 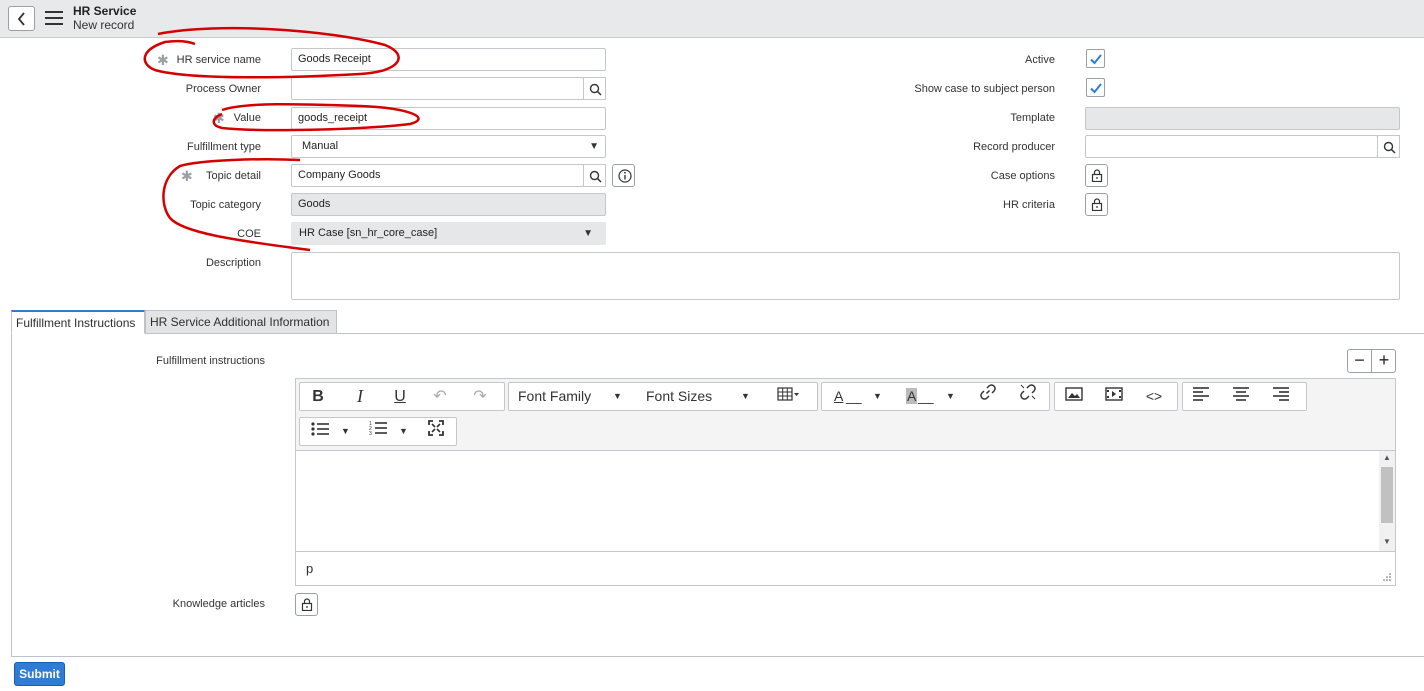 I want to click on editor-toolbar-row-2: ▼ 123 ▼, so click(x=845, y=432).